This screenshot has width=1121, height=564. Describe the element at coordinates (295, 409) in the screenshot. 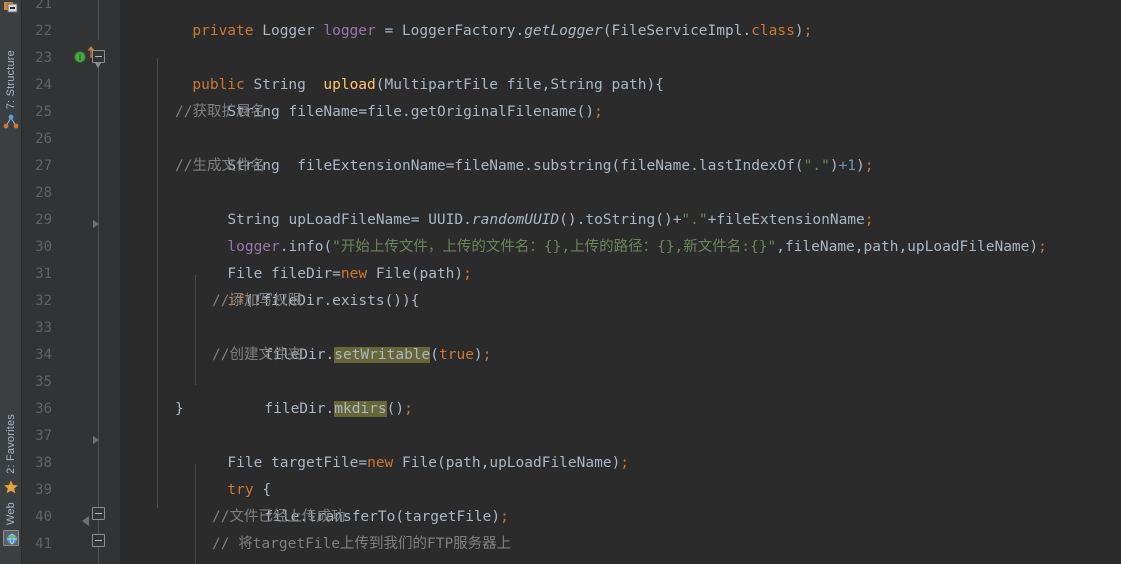

I see `token-variable: fileDir` at that location.